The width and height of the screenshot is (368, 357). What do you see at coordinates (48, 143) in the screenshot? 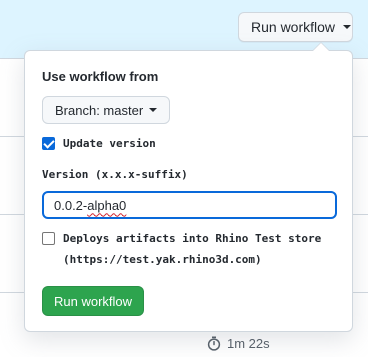
I see `update-version-checkbox` at bounding box center [48, 143].